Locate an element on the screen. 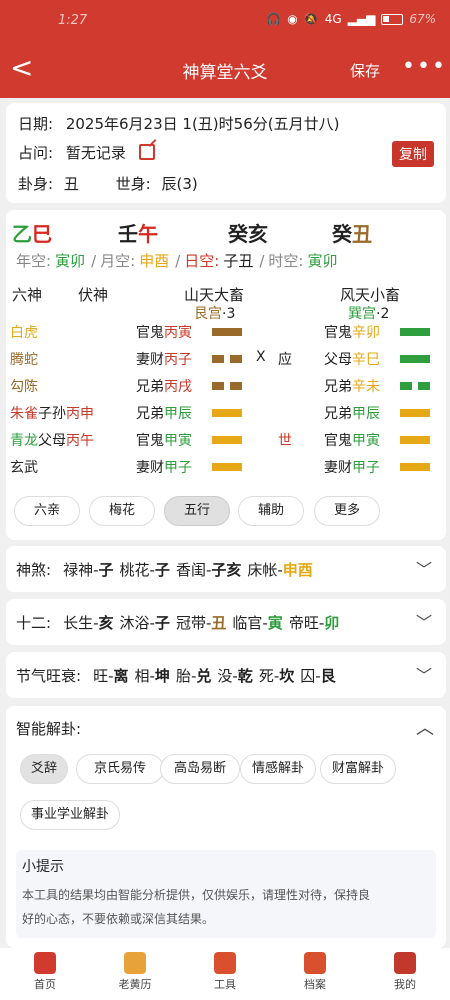 The height and width of the screenshot is (1000, 450). palace-name: 巽宫 is located at coordinates (362, 314).